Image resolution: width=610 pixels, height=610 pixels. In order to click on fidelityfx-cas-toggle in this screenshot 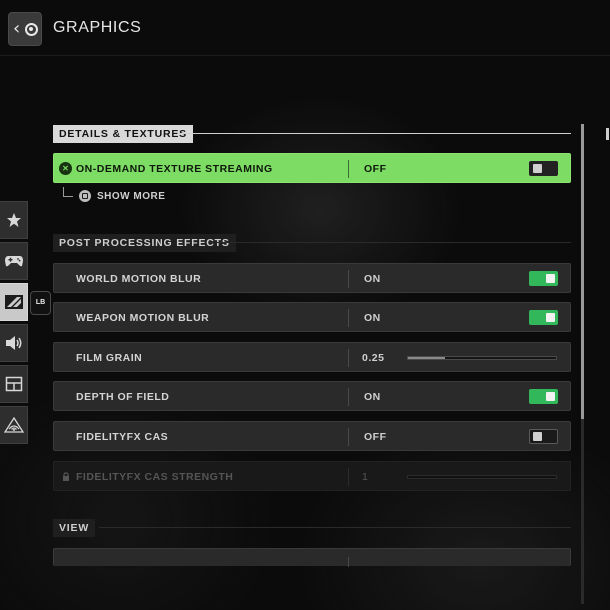, I will do `click(543, 436)`.